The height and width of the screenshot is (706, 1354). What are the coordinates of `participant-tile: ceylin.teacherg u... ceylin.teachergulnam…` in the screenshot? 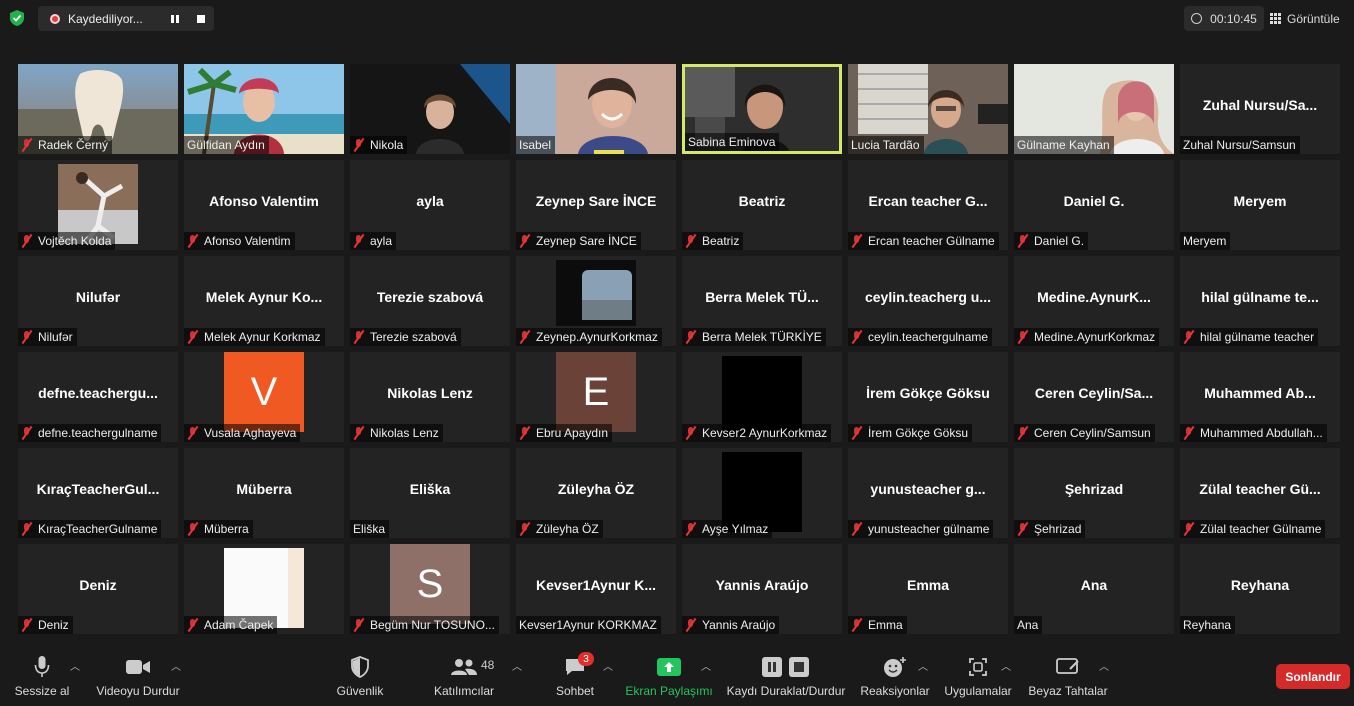 It's located at (928, 301).